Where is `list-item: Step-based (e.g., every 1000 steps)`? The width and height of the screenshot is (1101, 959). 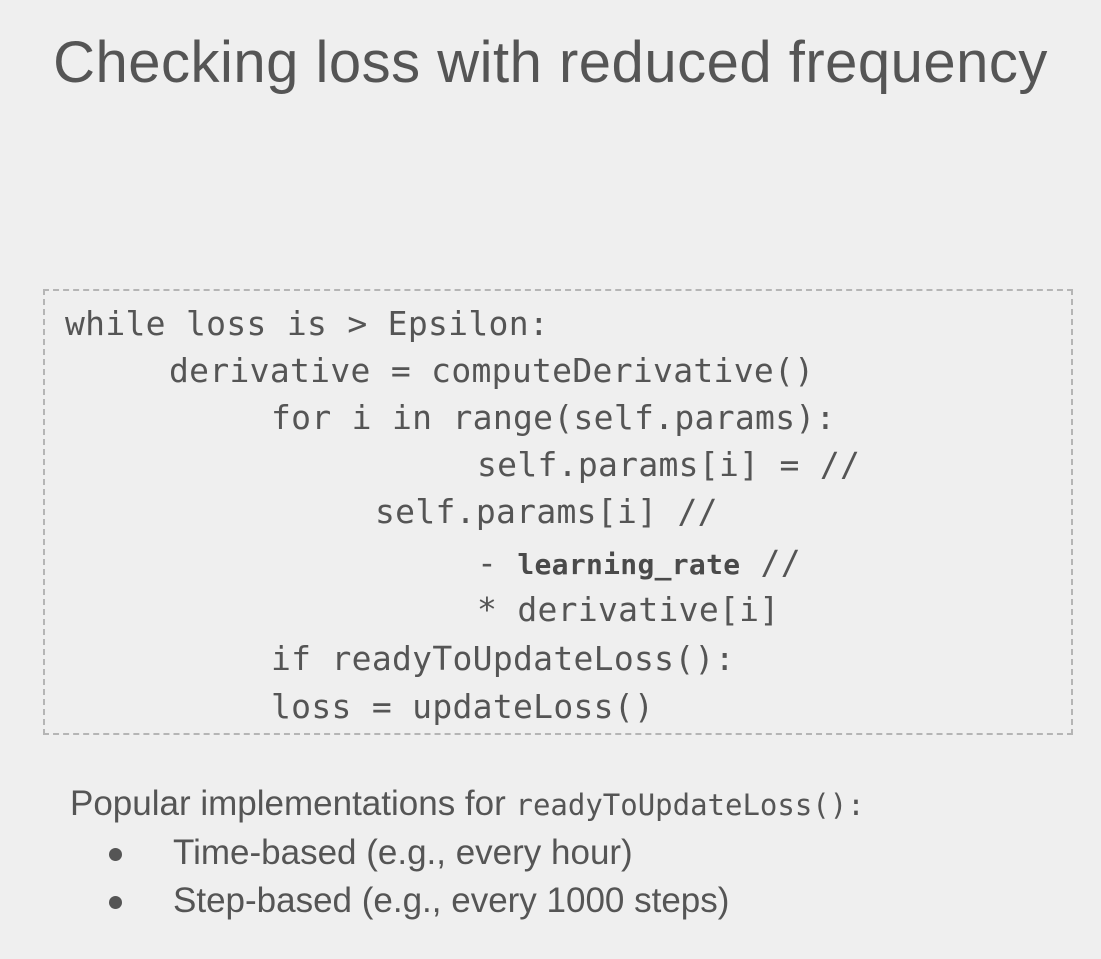 list-item: Step-based (e.g., every 1000 steps) is located at coordinates (570, 901).